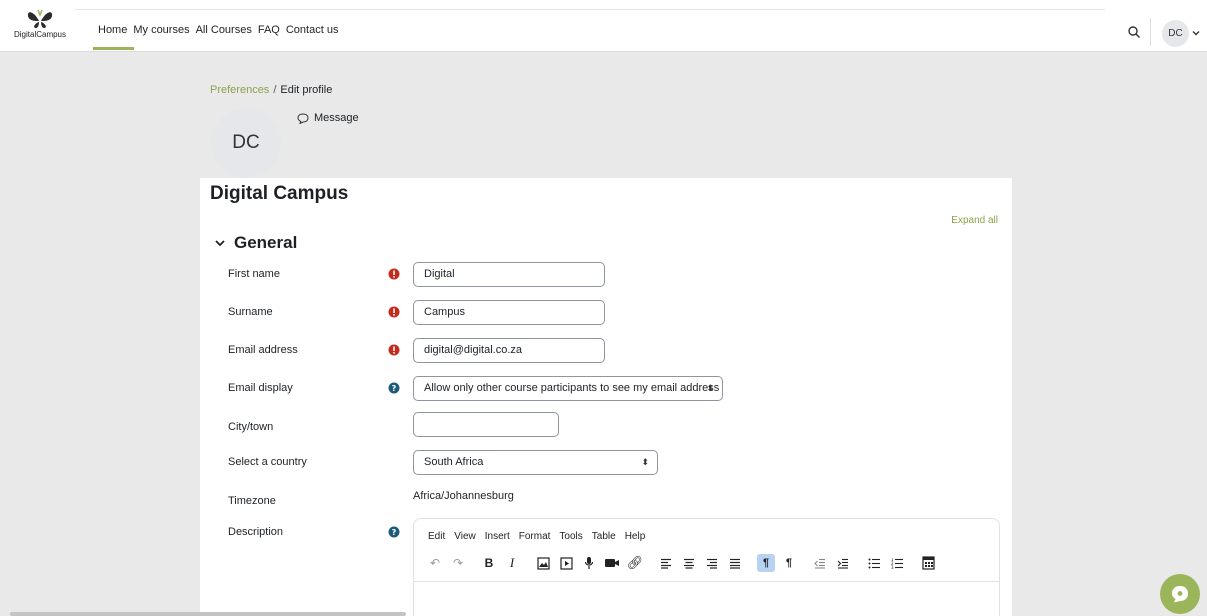 The image size is (1207, 616). I want to click on email-label: Email address, so click(263, 350).